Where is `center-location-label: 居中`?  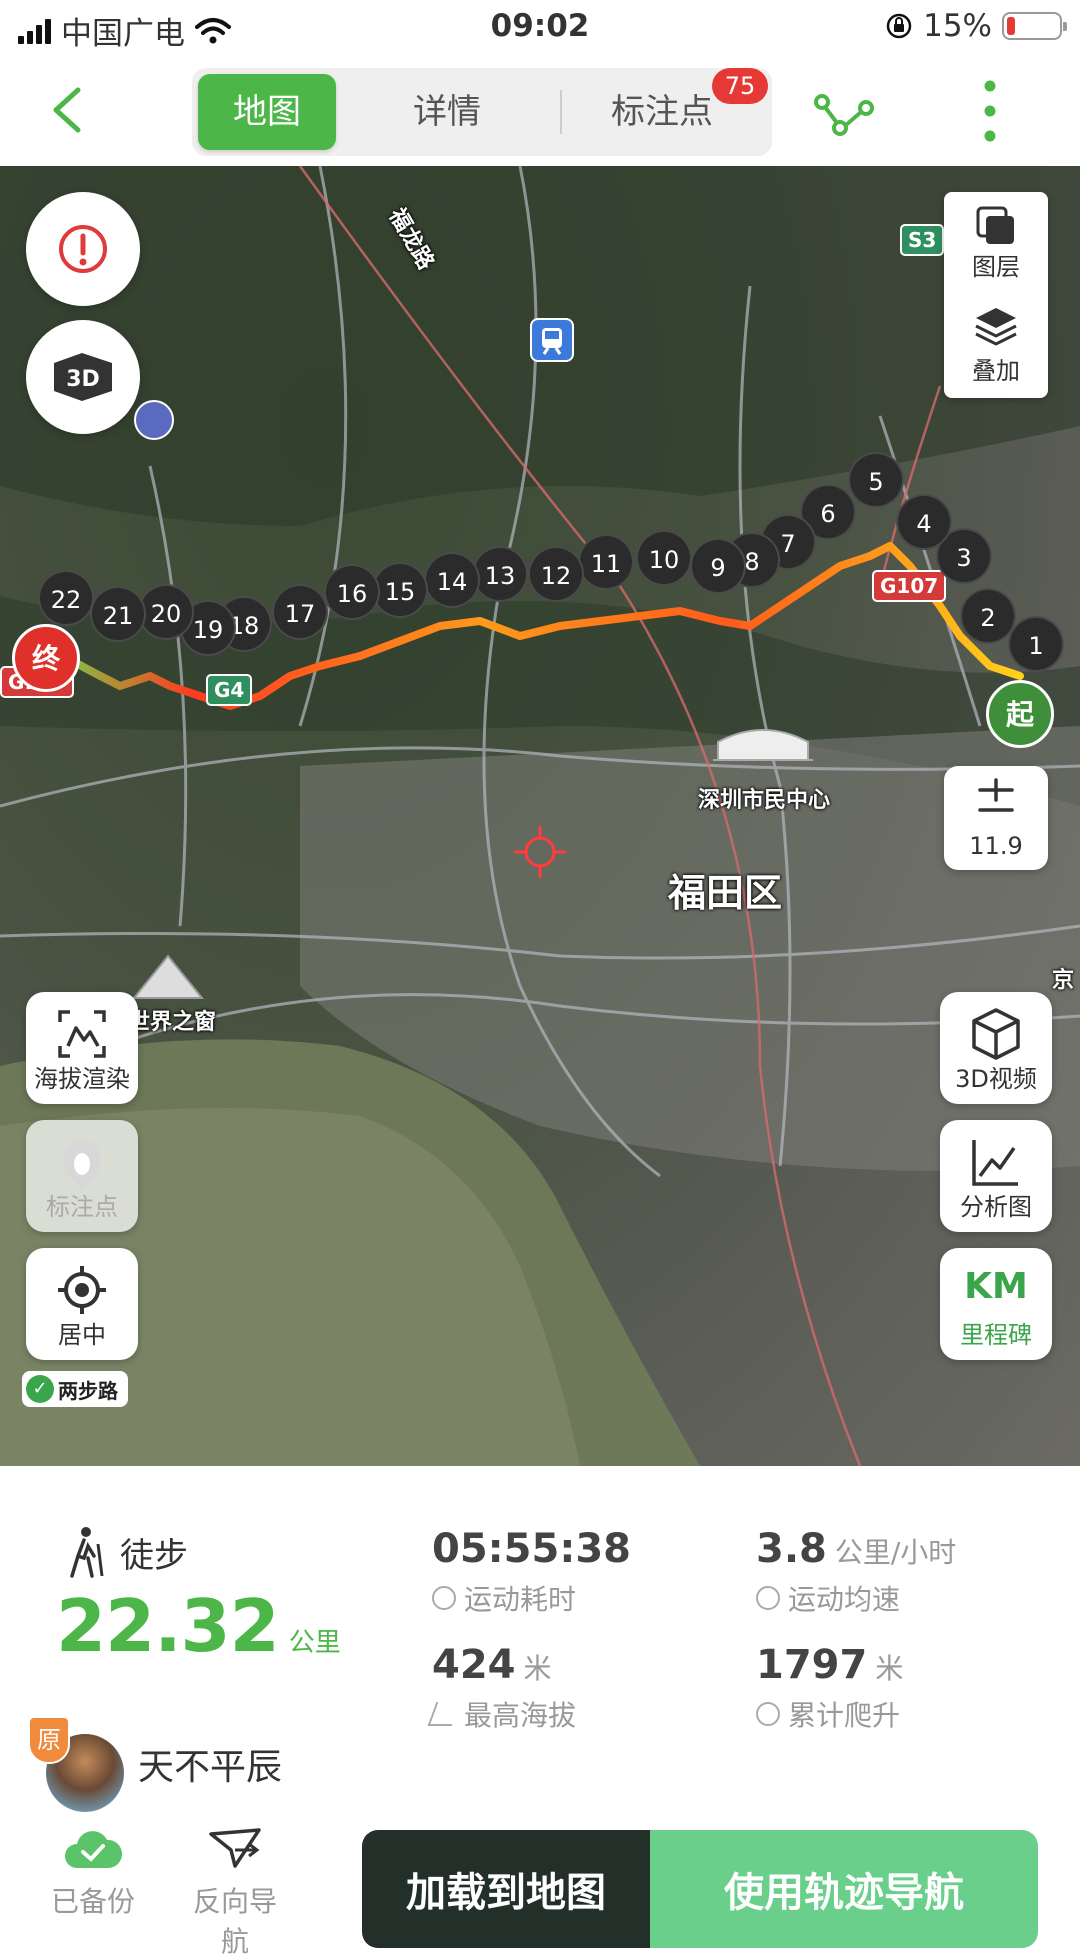 center-location-label: 居中 is located at coordinates (82, 1335).